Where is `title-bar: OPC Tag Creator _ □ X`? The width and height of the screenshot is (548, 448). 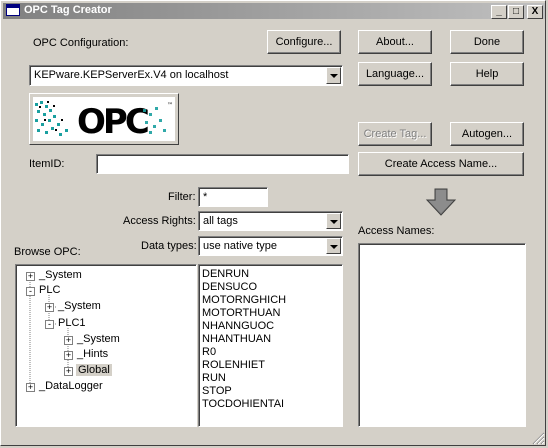 title-bar: OPC Tag Creator _ □ X is located at coordinates (274, 11).